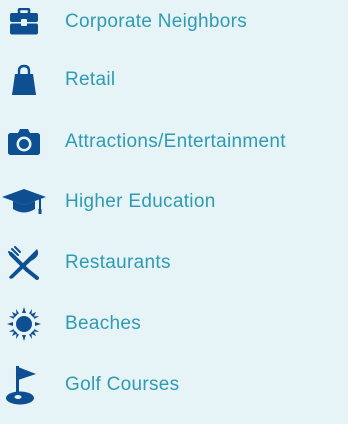 This screenshot has height=424, width=348. I want to click on legend-item-retail: Retail, so click(174, 80).